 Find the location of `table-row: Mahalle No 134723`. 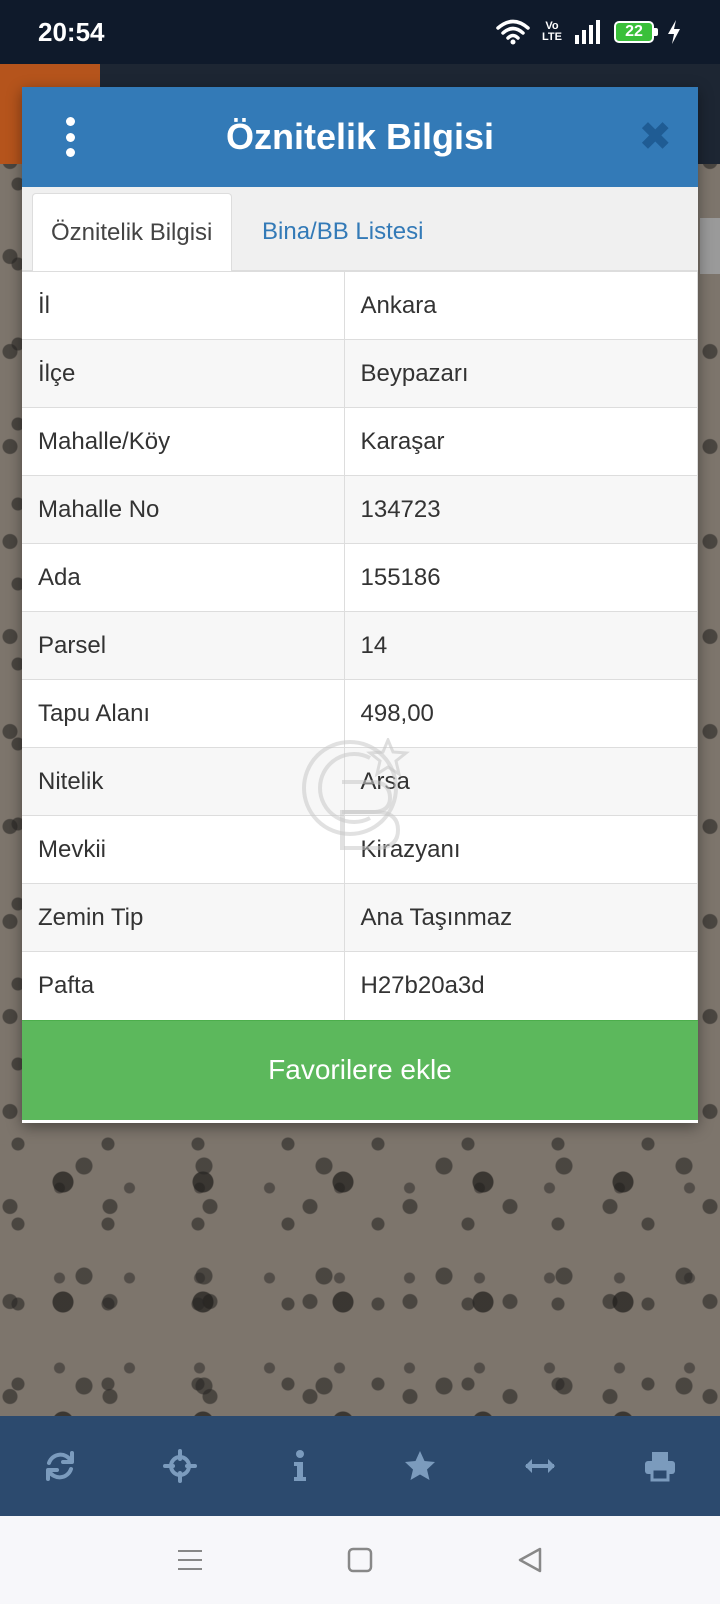

table-row: Mahalle No 134723 is located at coordinates (360, 509).